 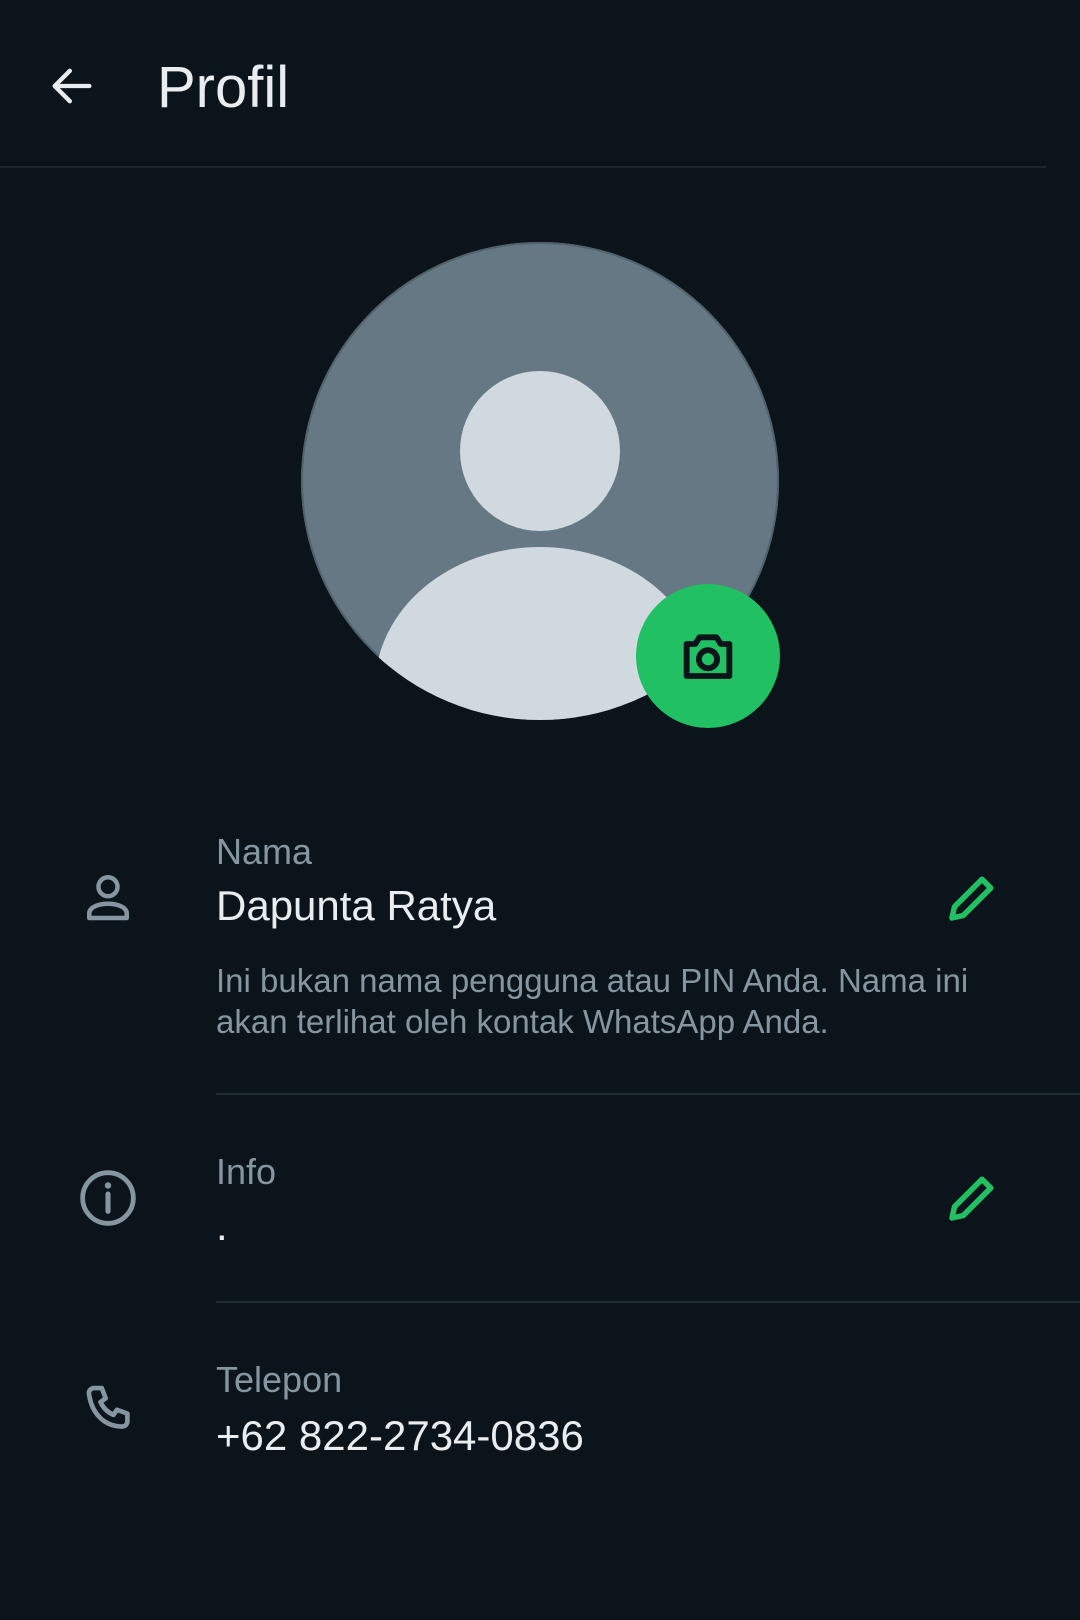 I want to click on edit-about-button, so click(x=972, y=1198).